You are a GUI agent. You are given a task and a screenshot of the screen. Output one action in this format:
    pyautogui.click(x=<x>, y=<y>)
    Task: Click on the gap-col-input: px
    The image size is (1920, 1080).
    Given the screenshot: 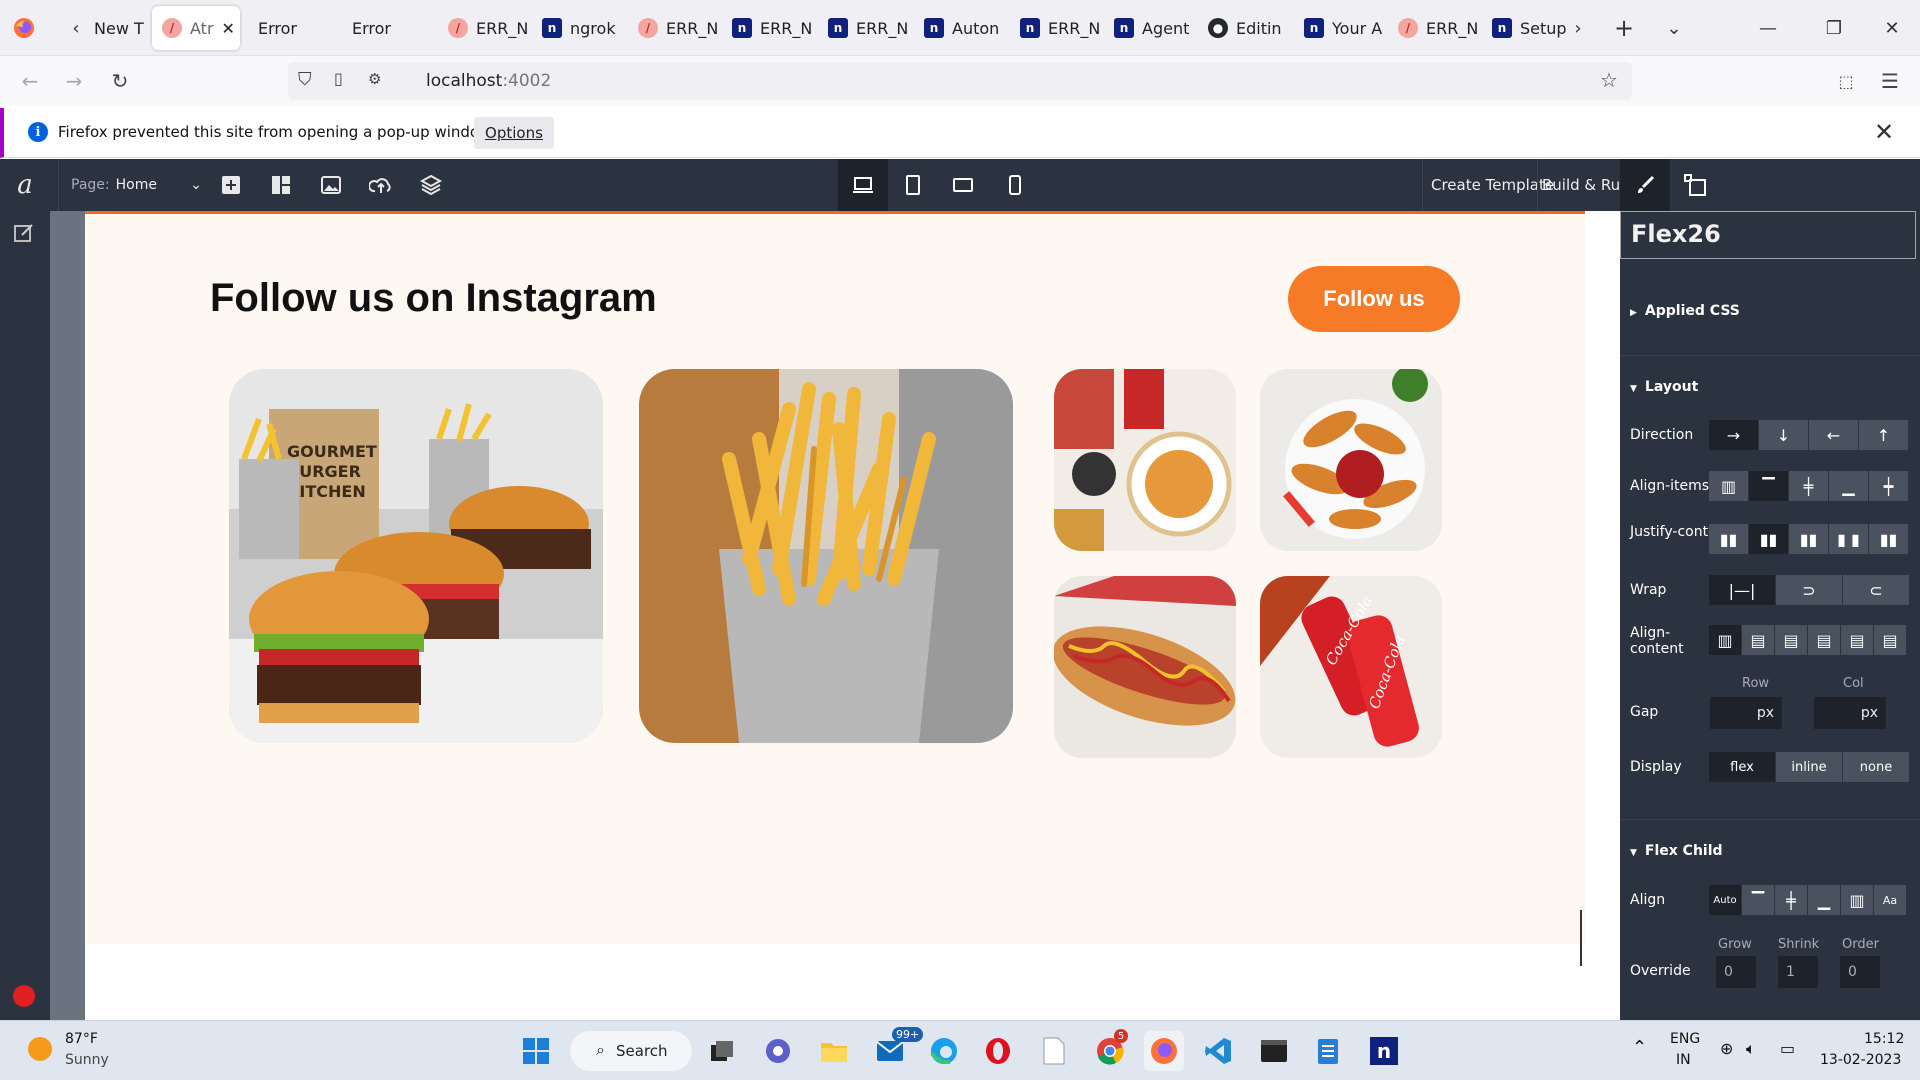 What is the action you would take?
    pyautogui.click(x=1850, y=713)
    